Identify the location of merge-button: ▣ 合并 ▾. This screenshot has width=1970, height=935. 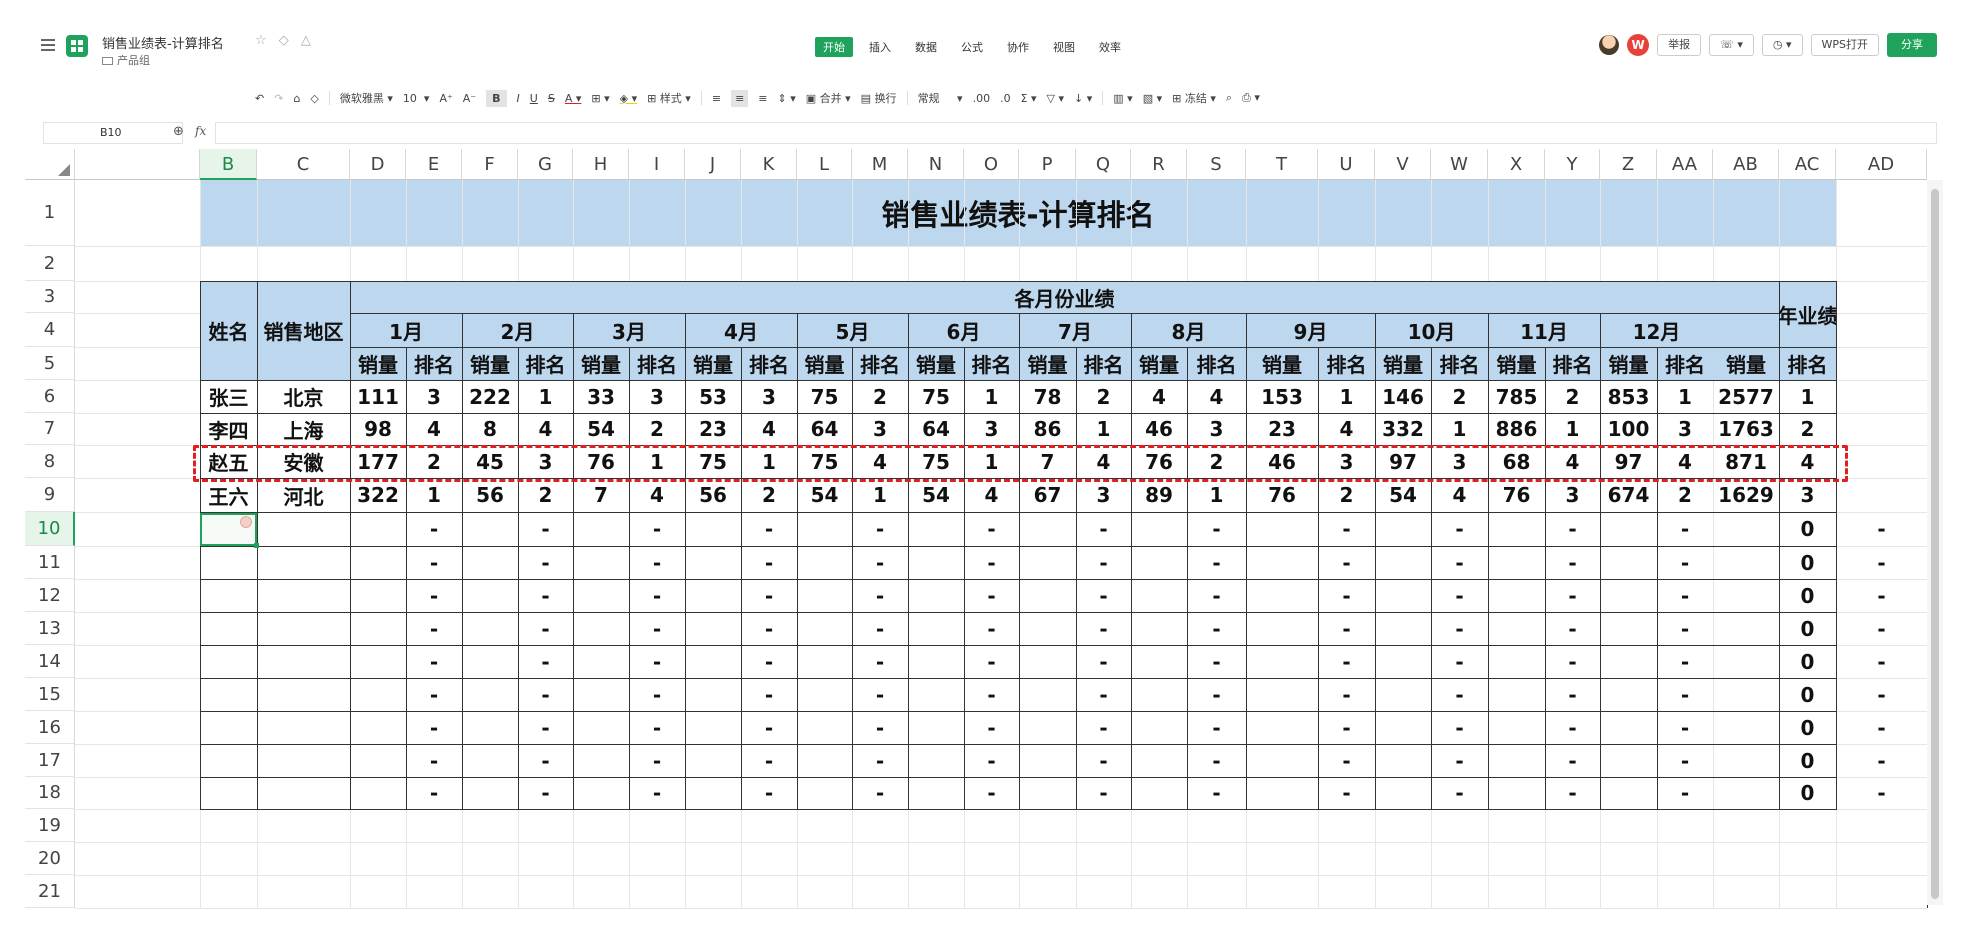
(828, 98).